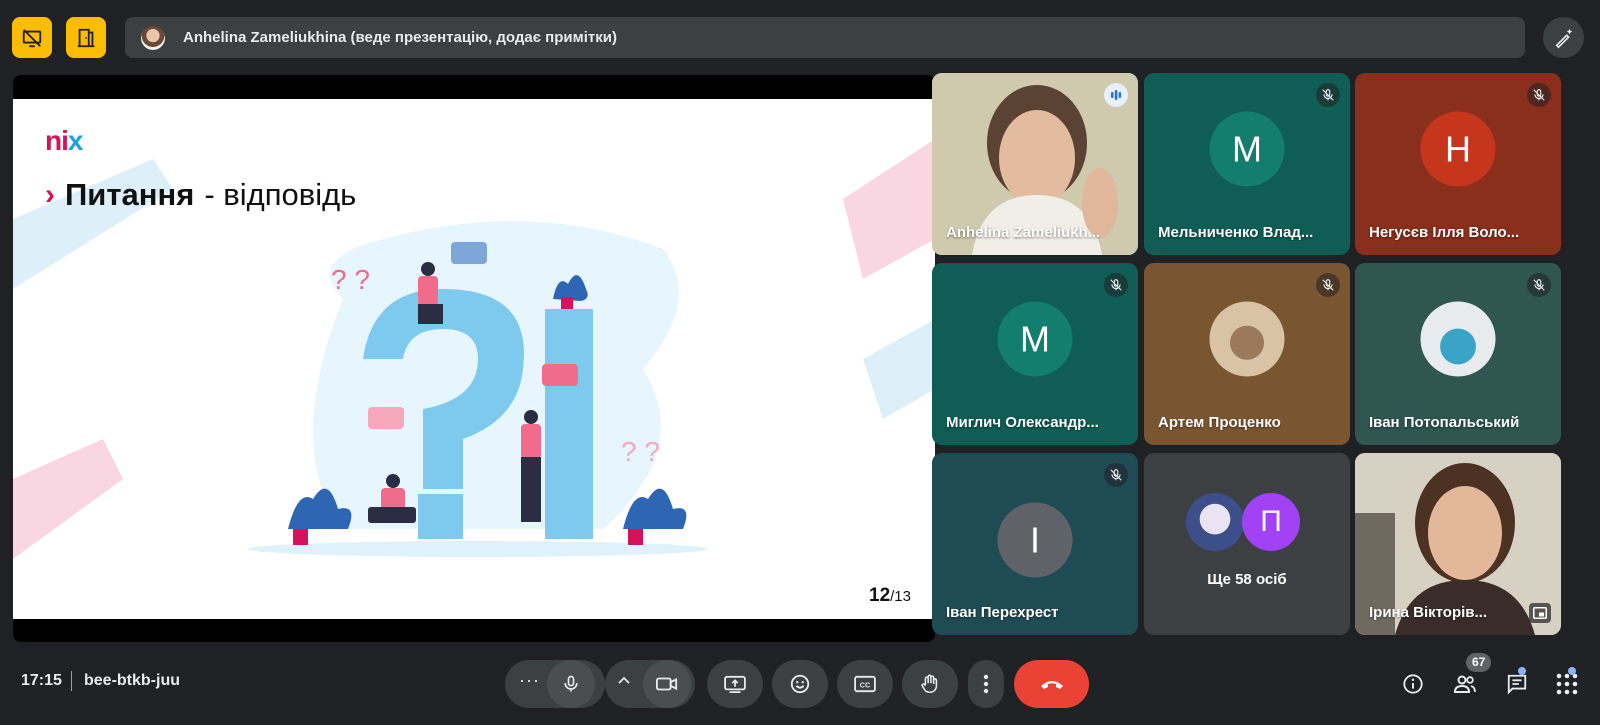 The height and width of the screenshot is (725, 1600). What do you see at coordinates (529, 680) in the screenshot?
I see `audio-options-button: ···` at bounding box center [529, 680].